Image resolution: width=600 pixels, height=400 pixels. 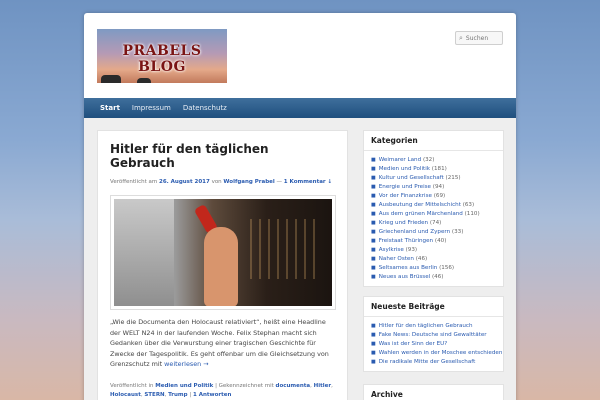 I want to click on category-count: (215), so click(x=453, y=178).